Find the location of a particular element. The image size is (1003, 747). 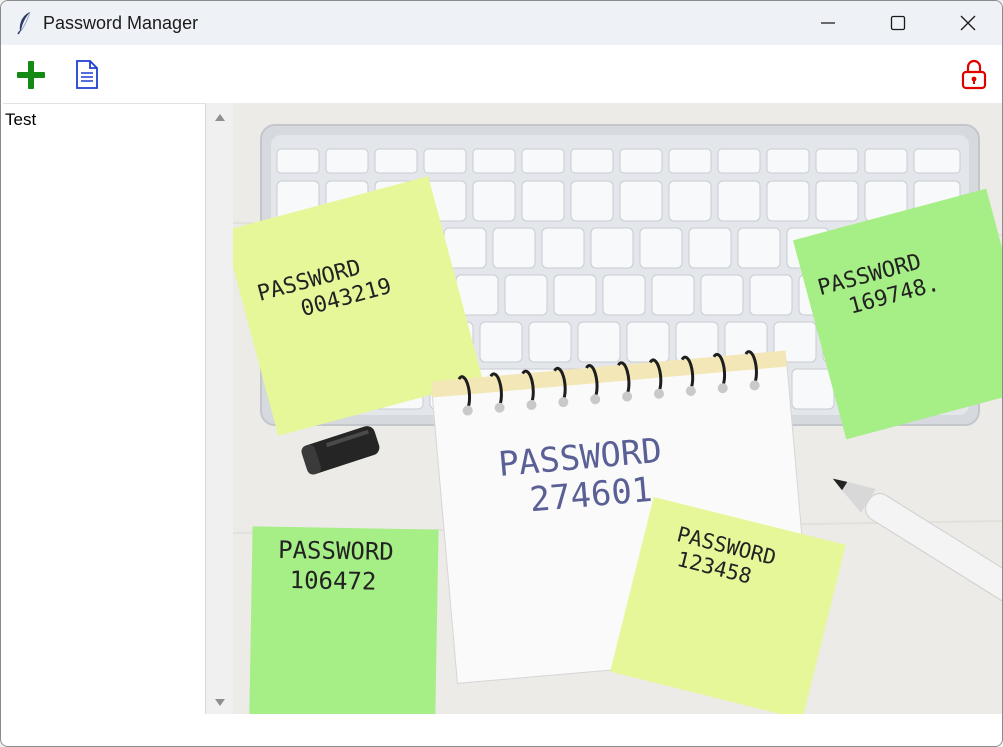

scroll-up-icon is located at coordinates (220, 117).